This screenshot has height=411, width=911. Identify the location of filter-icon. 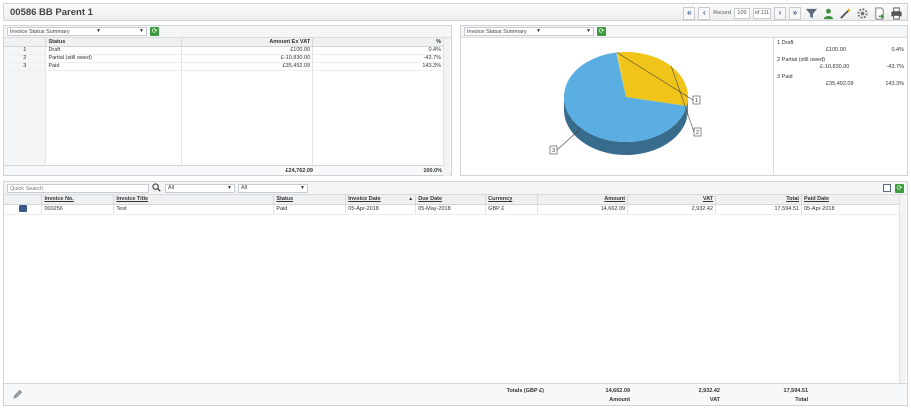
(811, 13).